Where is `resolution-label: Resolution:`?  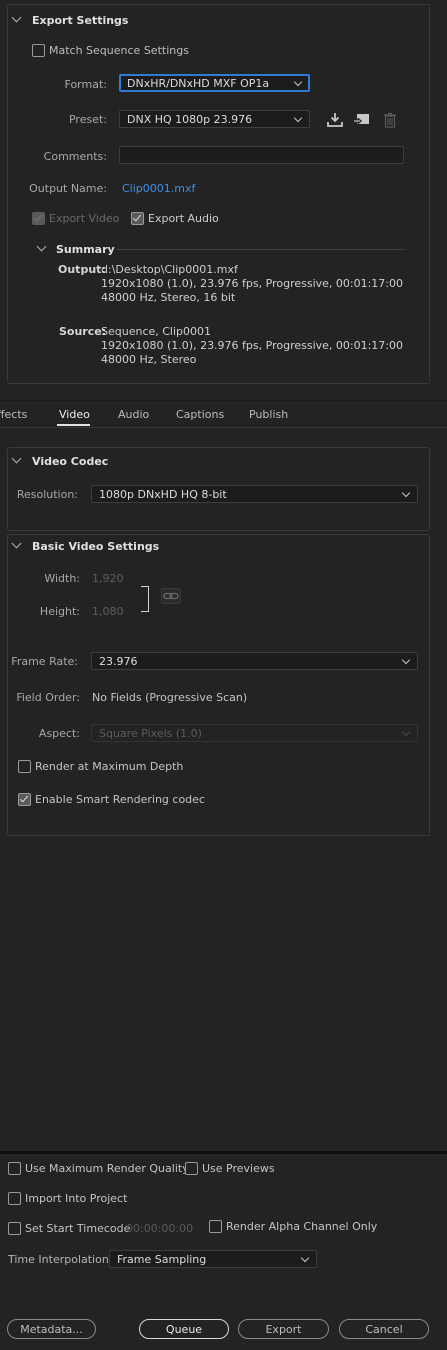
resolution-label: Resolution: is located at coordinates (47, 494).